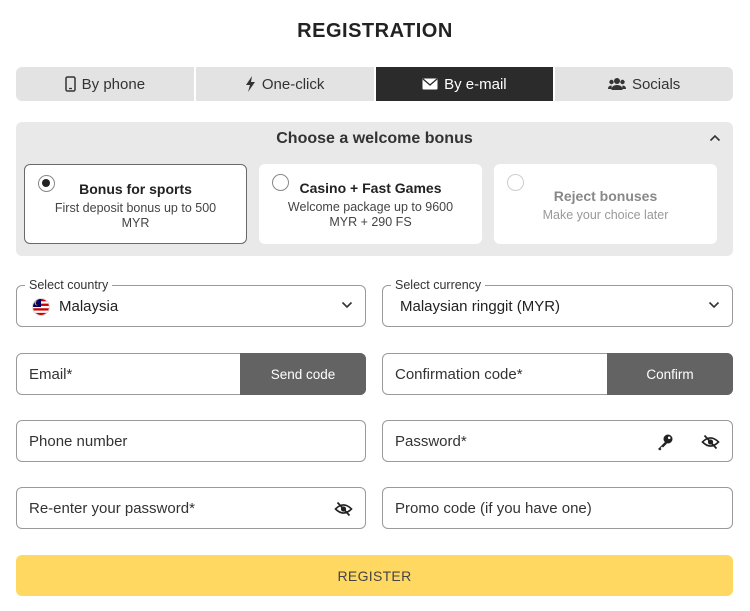 The height and width of the screenshot is (611, 750). Describe the element at coordinates (493, 508) in the screenshot. I see `promo-placeholder: Promo code (if you have one)` at that location.